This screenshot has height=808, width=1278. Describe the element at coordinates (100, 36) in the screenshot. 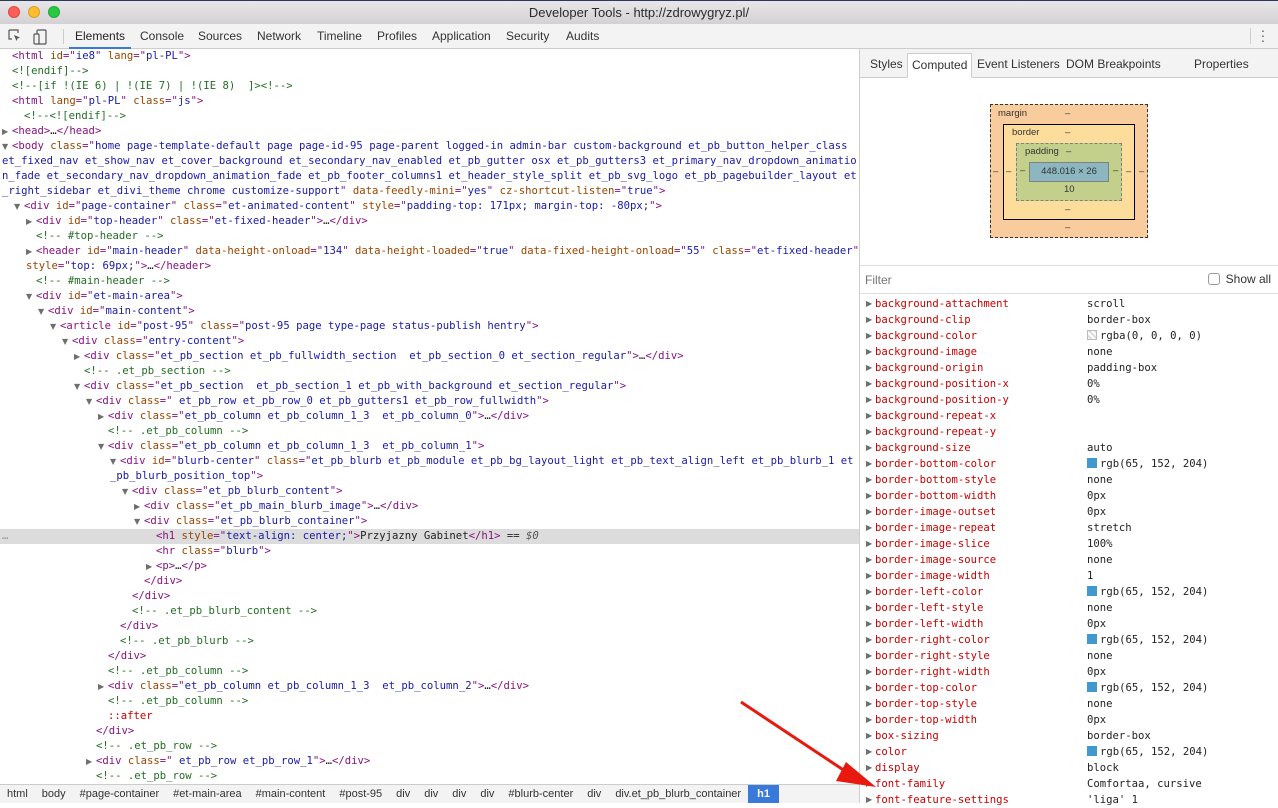

I see `tab-elements: Elements` at that location.